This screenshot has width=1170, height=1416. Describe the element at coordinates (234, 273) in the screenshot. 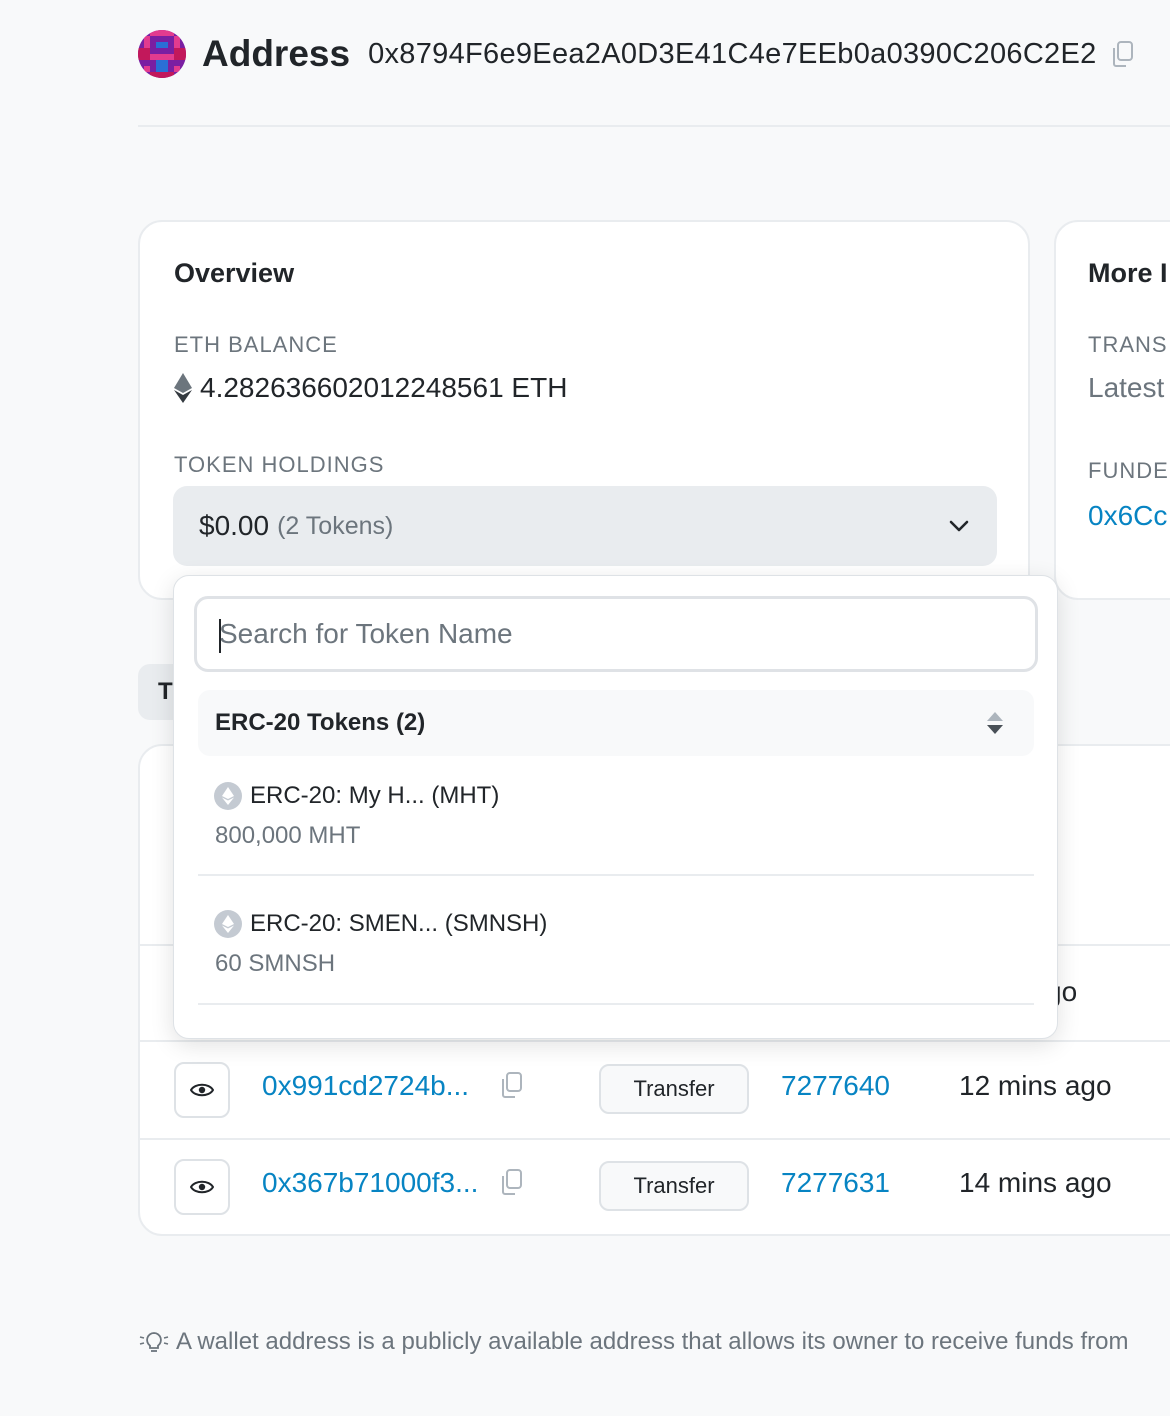

I see `overview-title: Overview` at that location.